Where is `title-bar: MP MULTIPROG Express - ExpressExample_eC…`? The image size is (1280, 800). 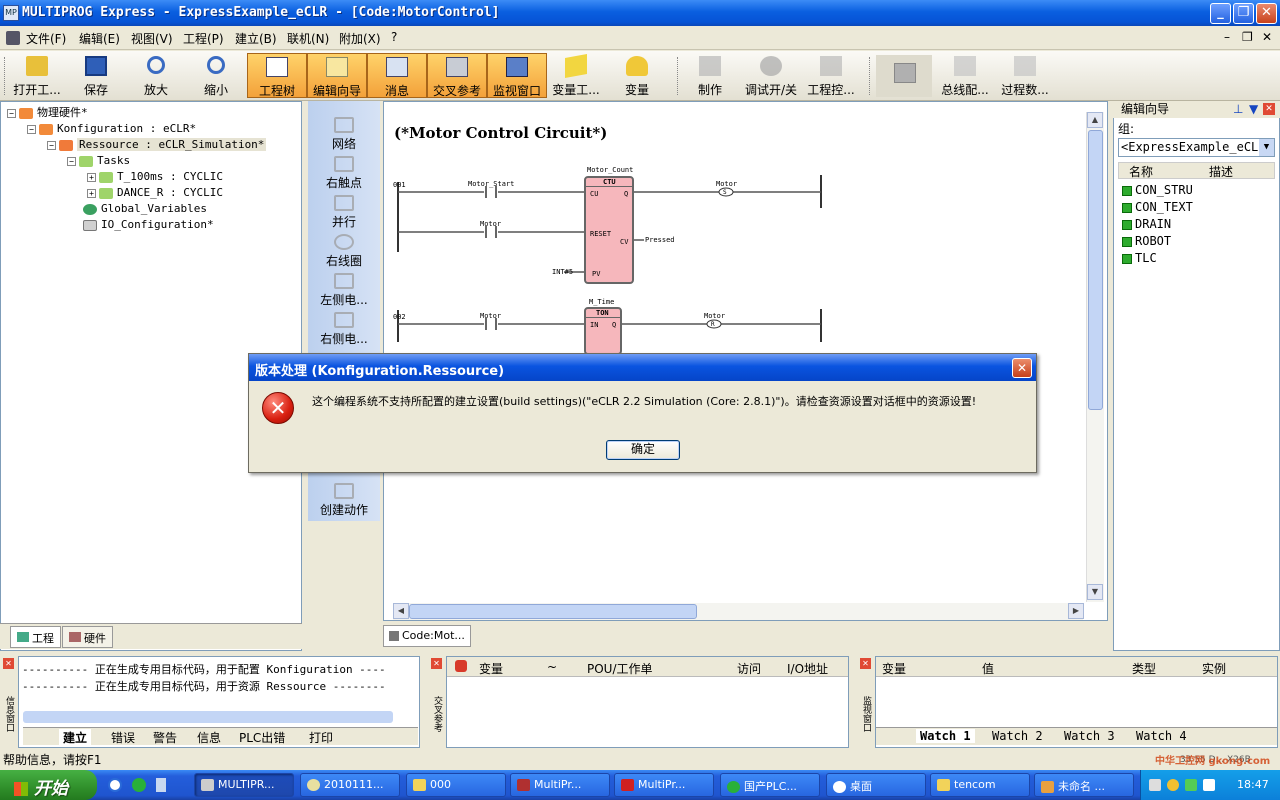 title-bar: MP MULTIPROG Express - ExpressExample_eC… is located at coordinates (640, 13).